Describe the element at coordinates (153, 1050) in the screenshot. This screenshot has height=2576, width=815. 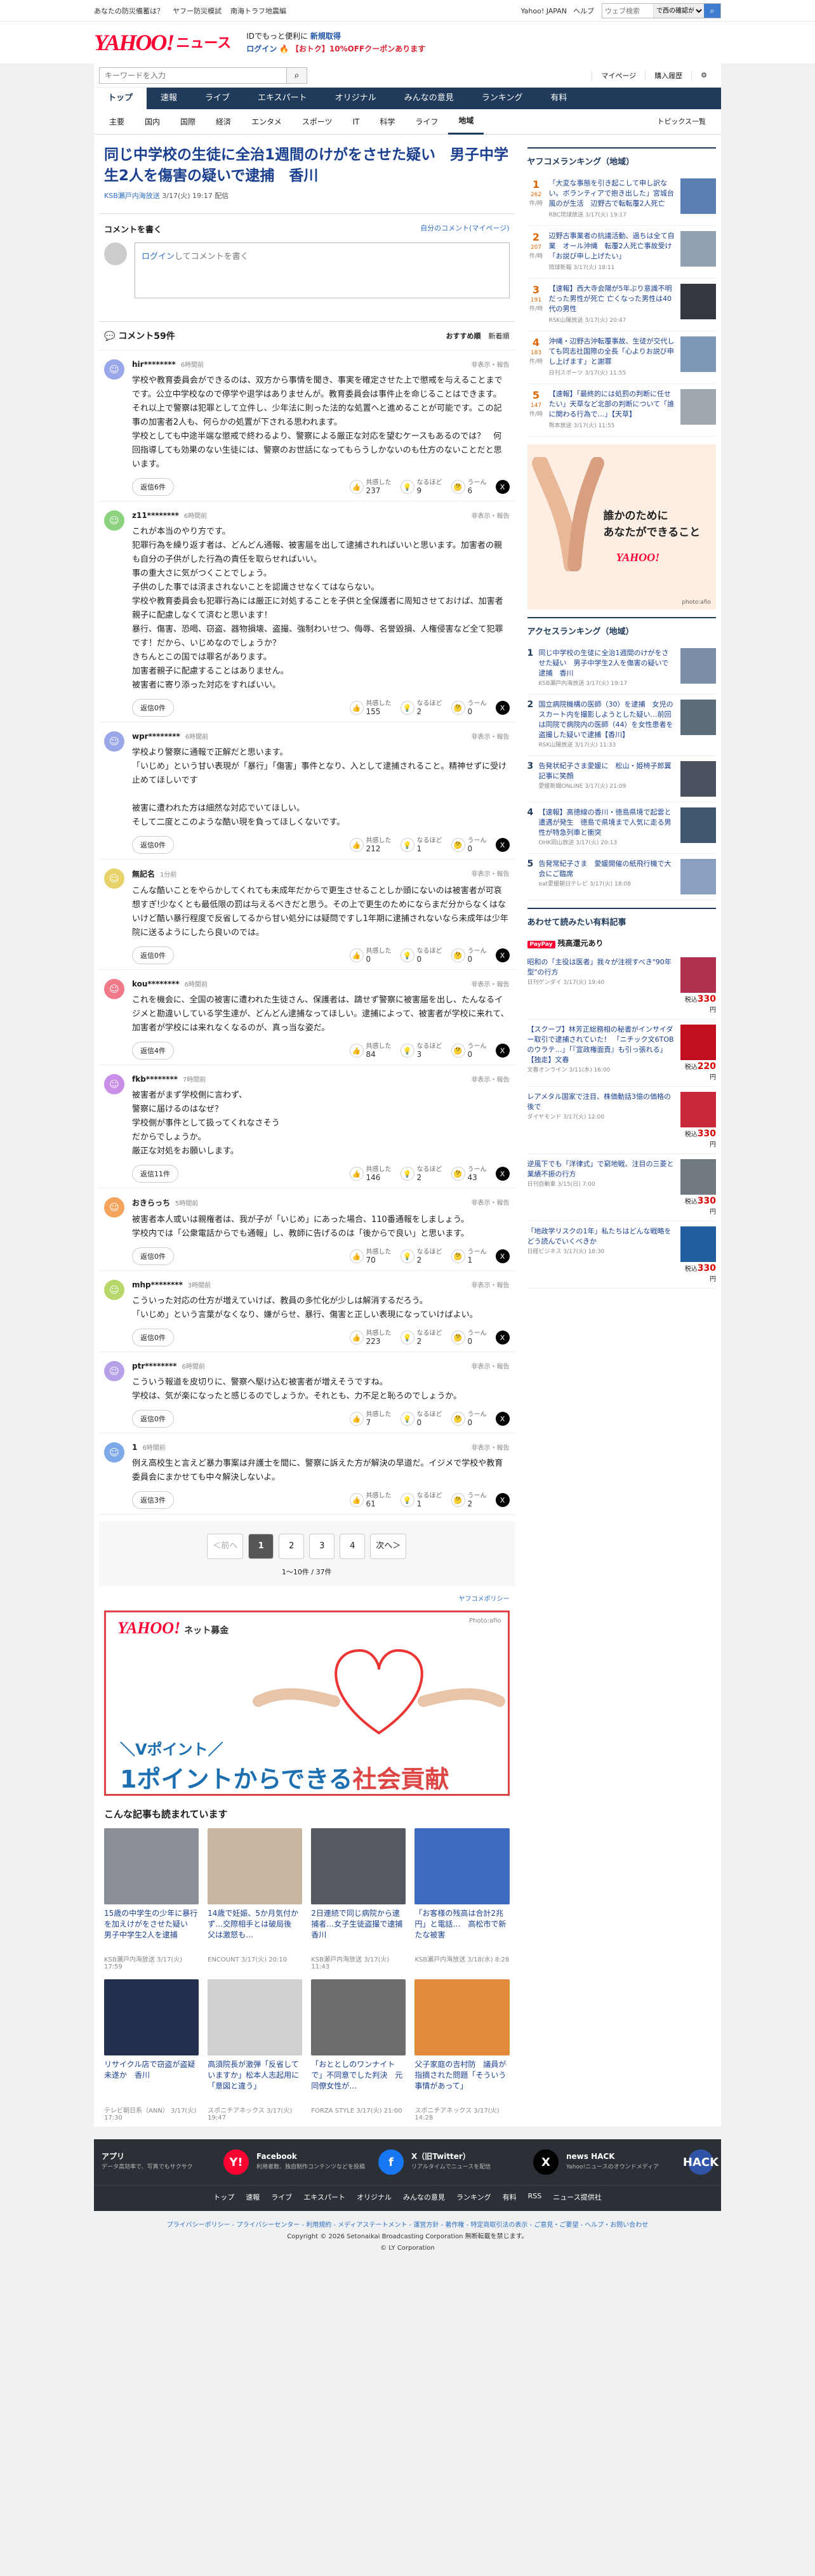
I see `reply-button: 返信4件` at that location.